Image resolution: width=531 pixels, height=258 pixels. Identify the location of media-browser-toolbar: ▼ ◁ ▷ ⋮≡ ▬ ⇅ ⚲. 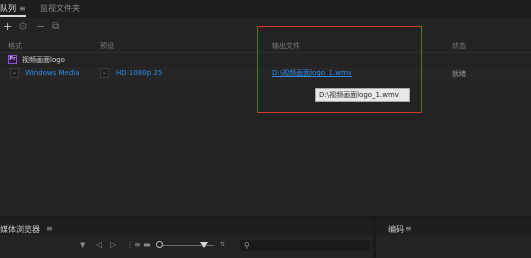
(186, 246).